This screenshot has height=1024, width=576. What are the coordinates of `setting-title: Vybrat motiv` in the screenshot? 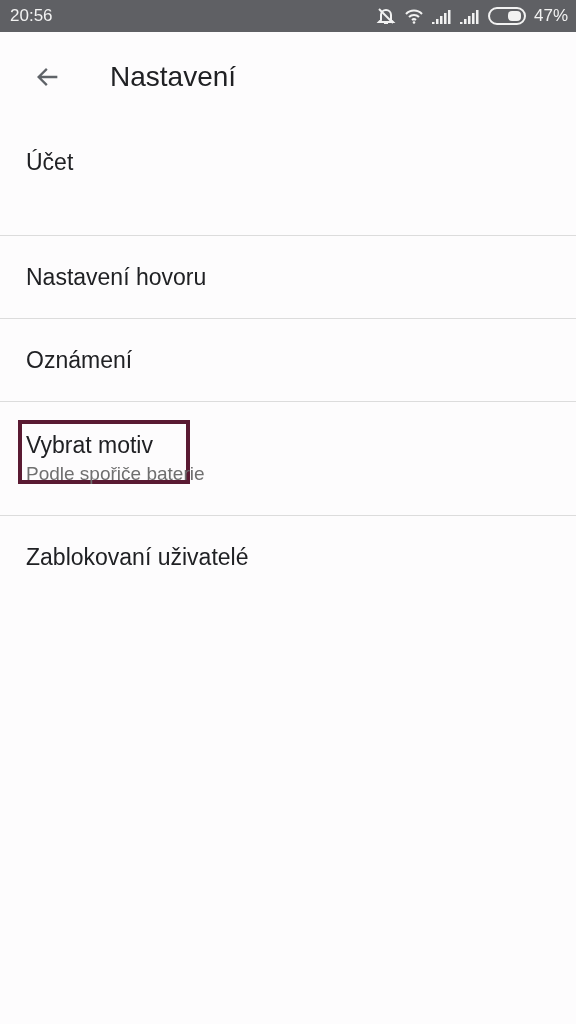 It's located at (89, 445).